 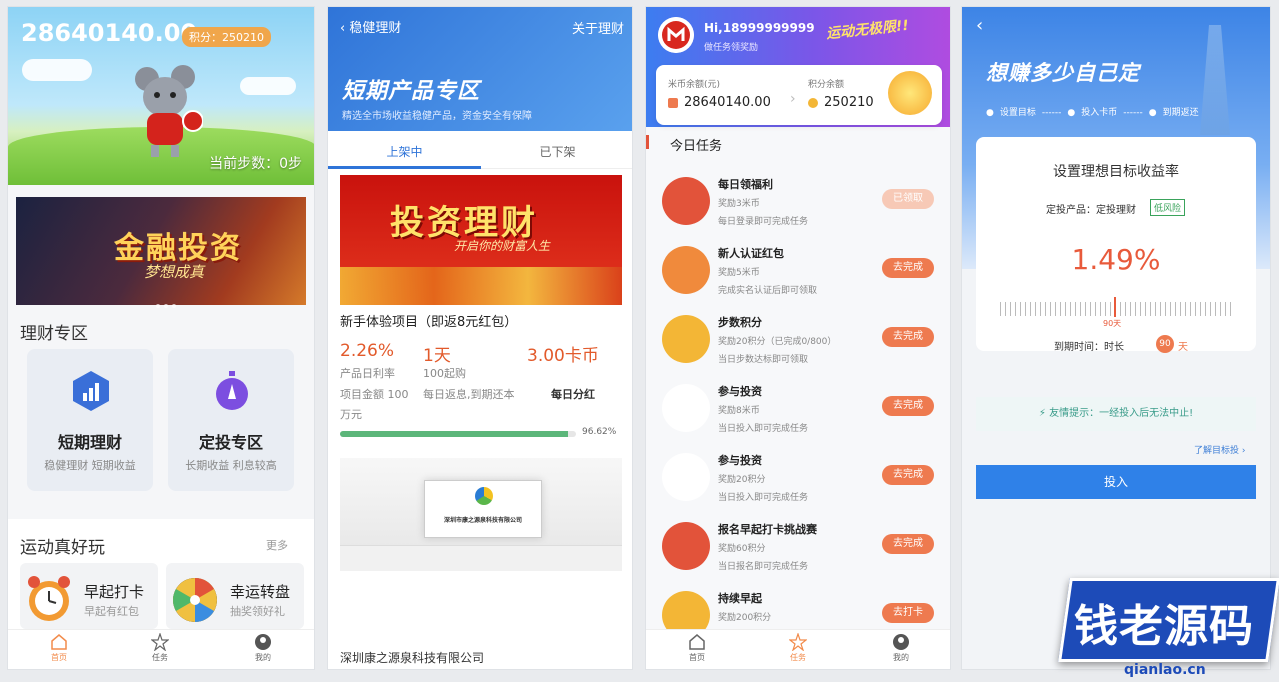 What do you see at coordinates (404, 151) in the screenshot?
I see `tab-listed: 上架中` at bounding box center [404, 151].